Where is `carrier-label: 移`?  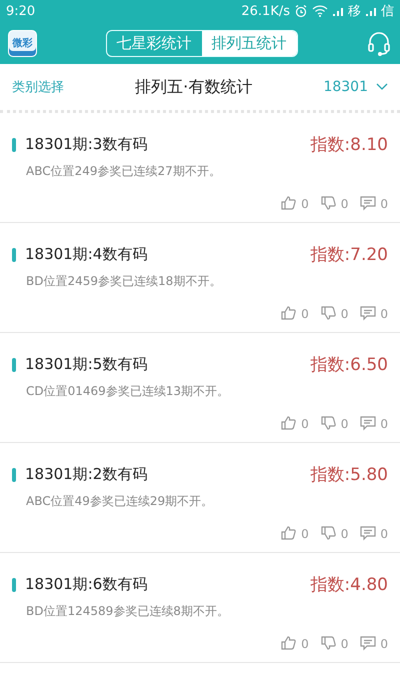
carrier-label: 移 is located at coordinates (354, 11).